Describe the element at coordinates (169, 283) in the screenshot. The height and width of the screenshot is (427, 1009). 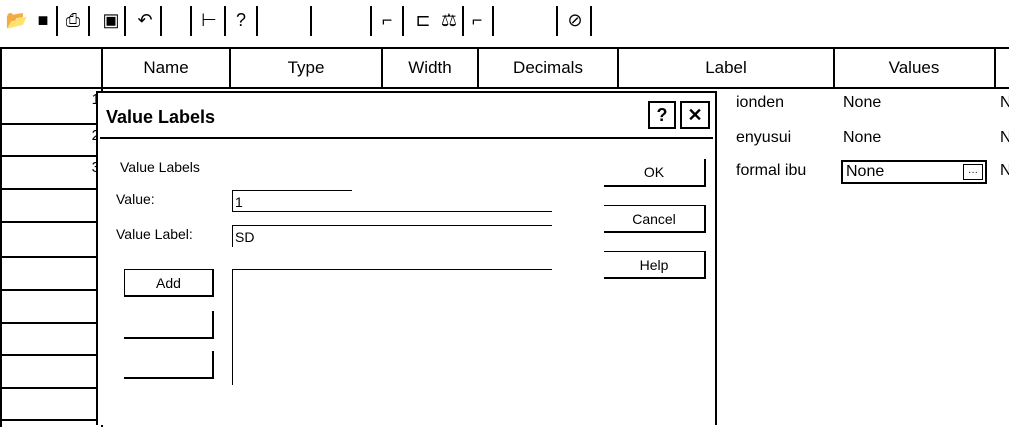
I see `add-button: Add` at that location.